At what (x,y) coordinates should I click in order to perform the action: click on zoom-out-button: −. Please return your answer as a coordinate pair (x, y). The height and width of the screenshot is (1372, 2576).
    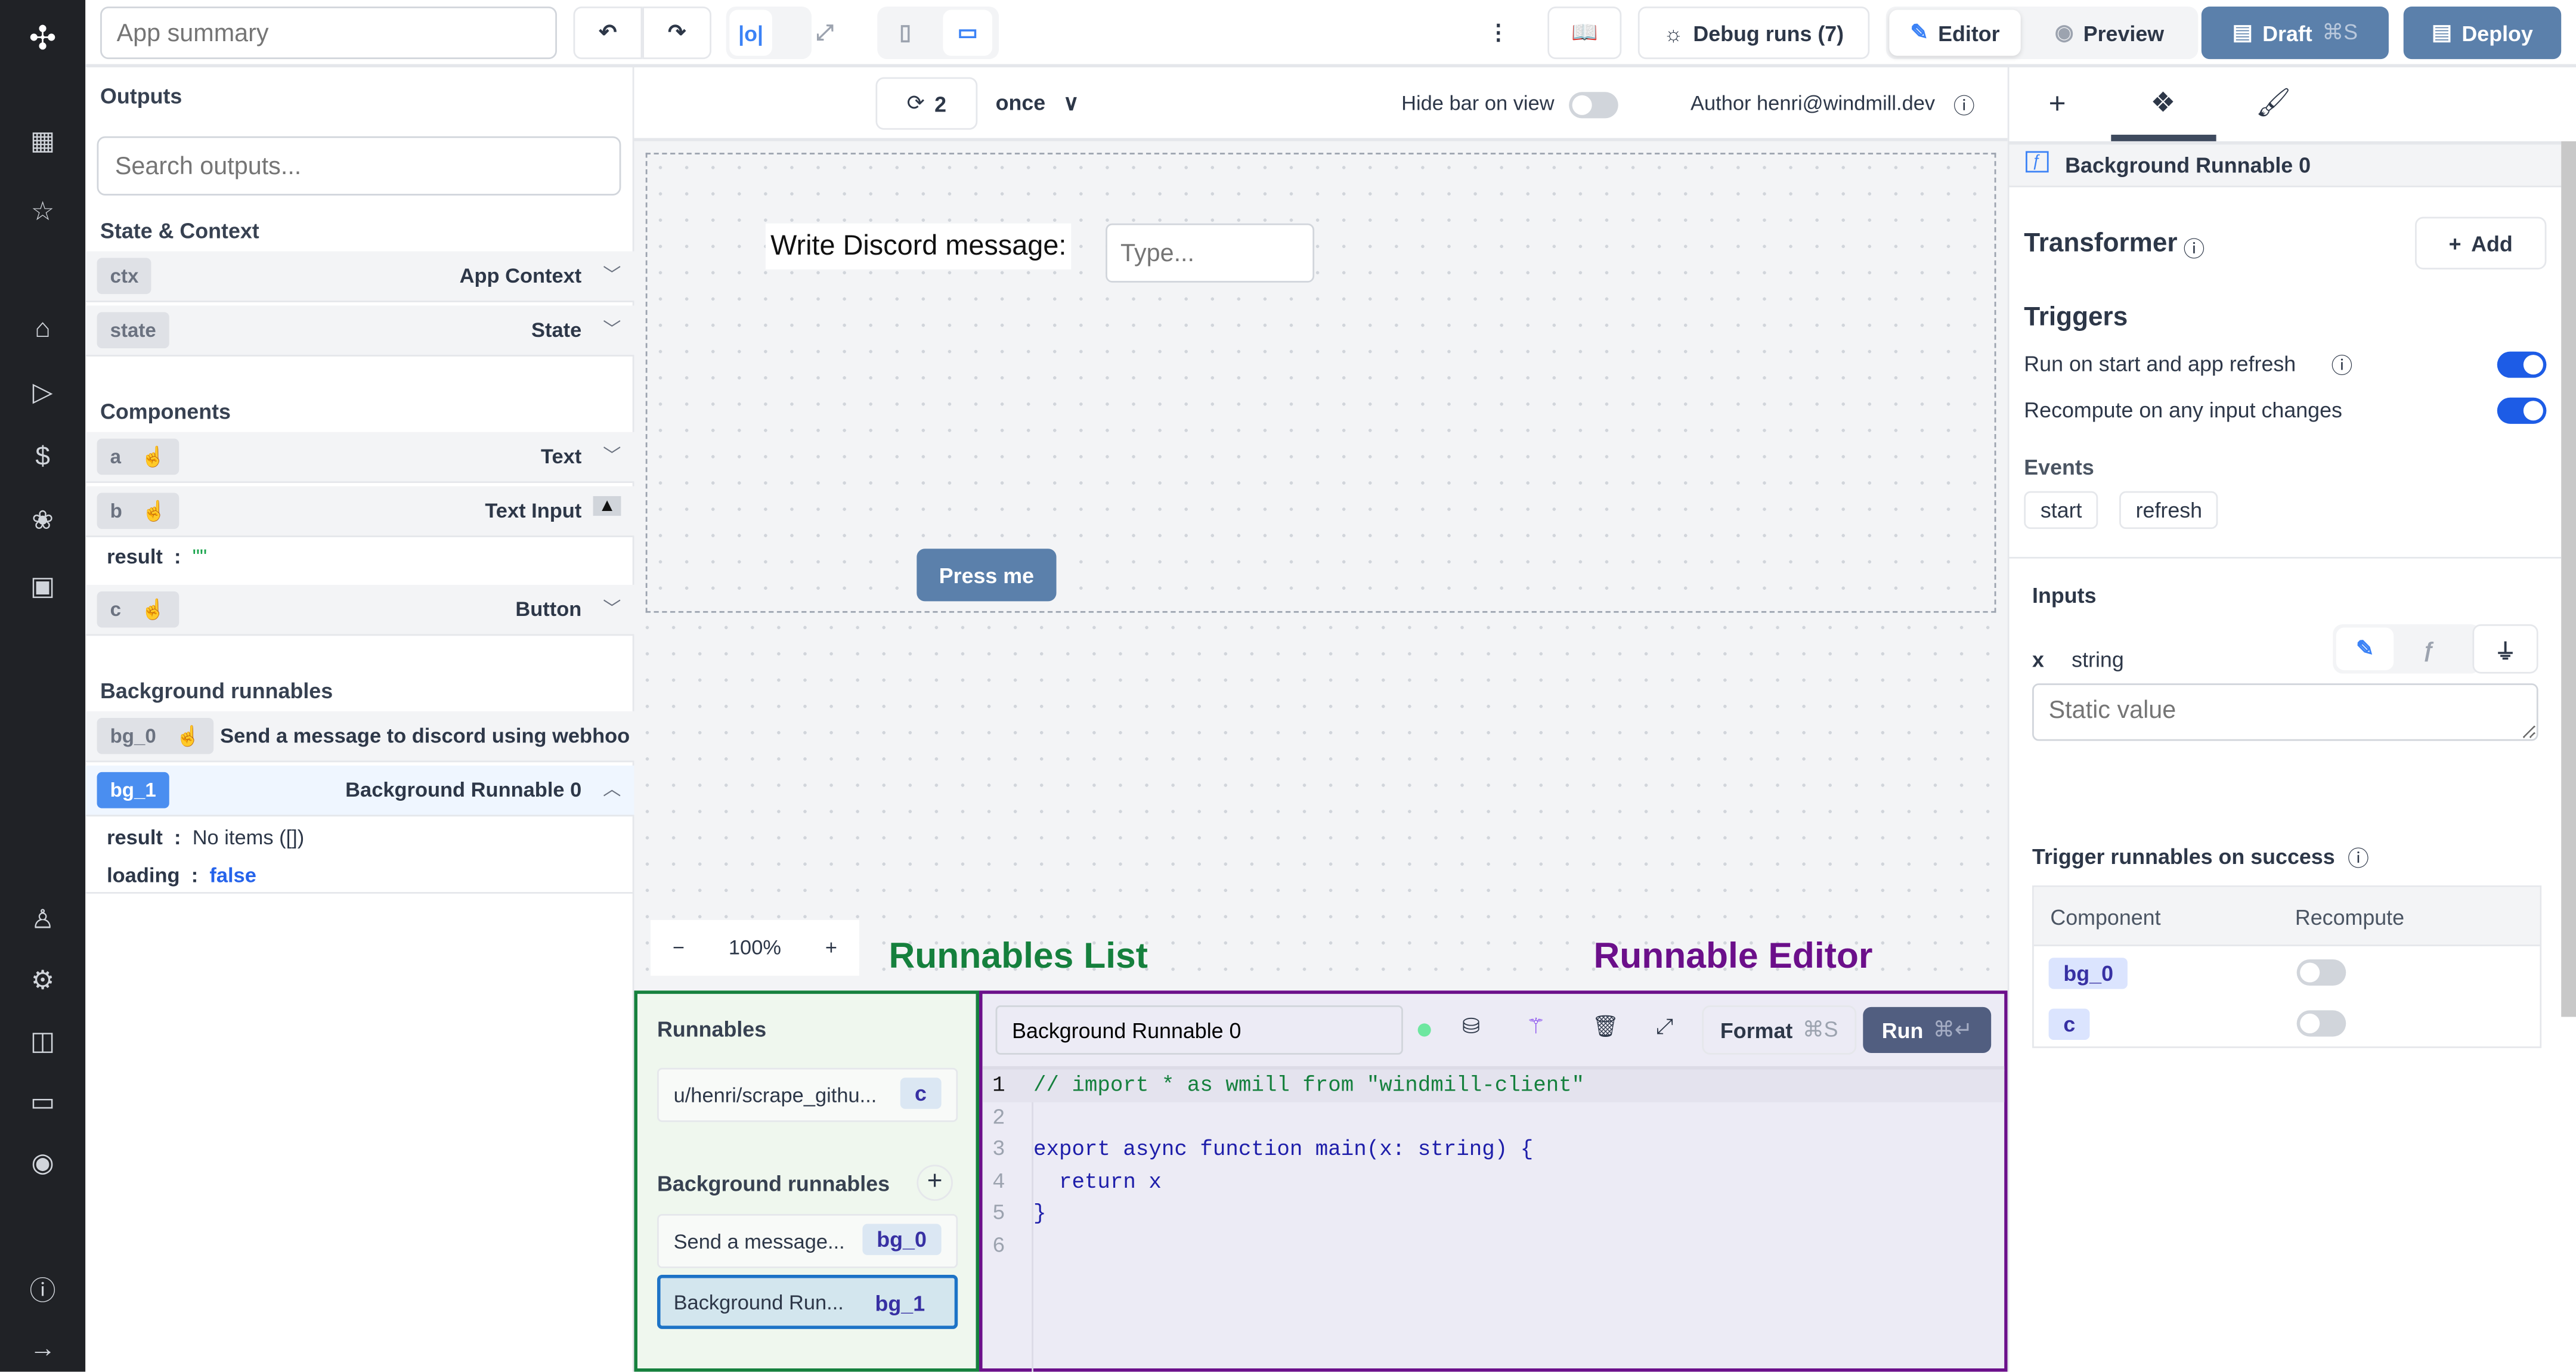
    Looking at the image, I should click on (679, 947).